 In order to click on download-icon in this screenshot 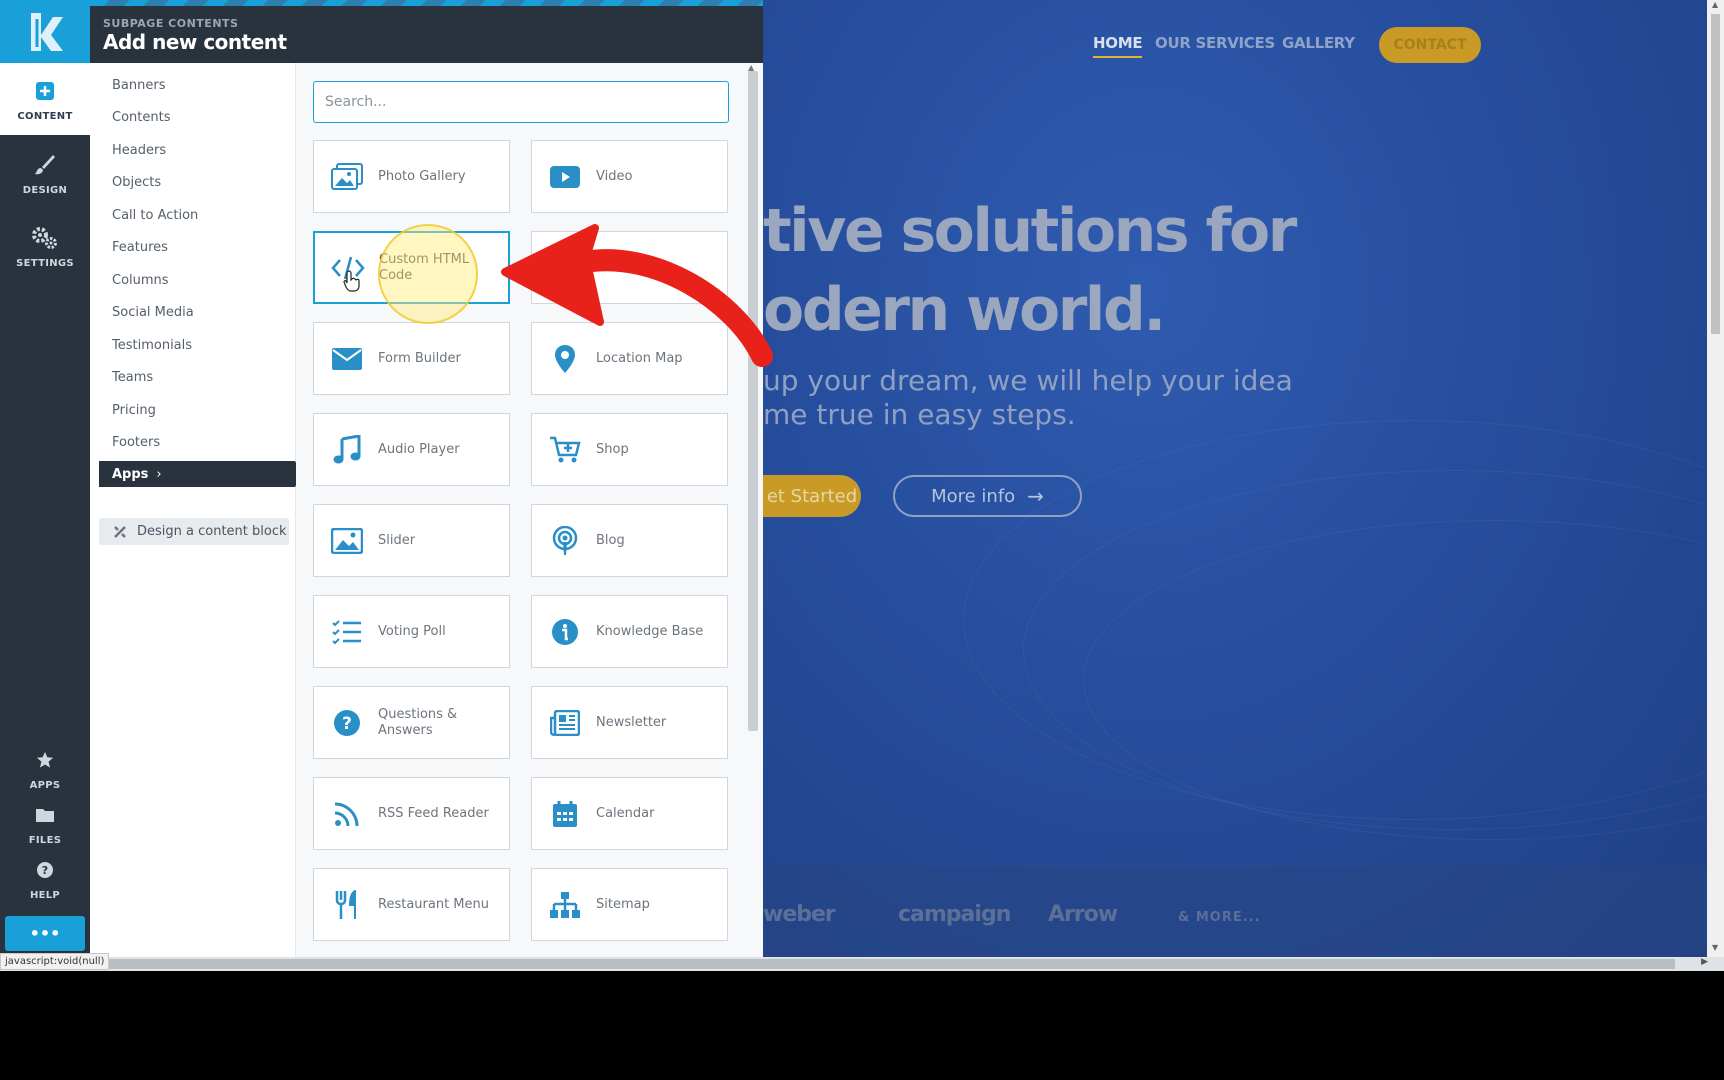, I will do `click(565, 268)`.